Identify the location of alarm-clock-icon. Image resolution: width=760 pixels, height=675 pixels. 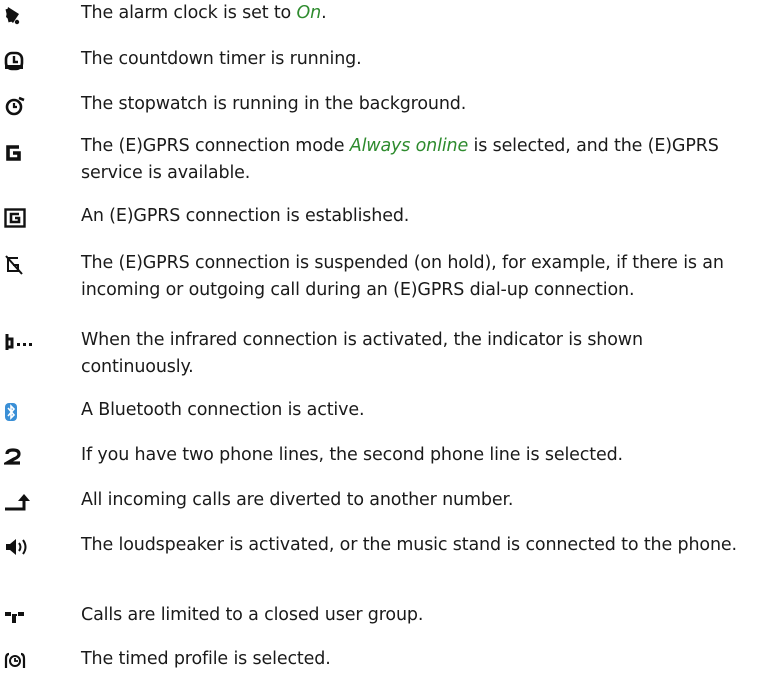
(19, 15).